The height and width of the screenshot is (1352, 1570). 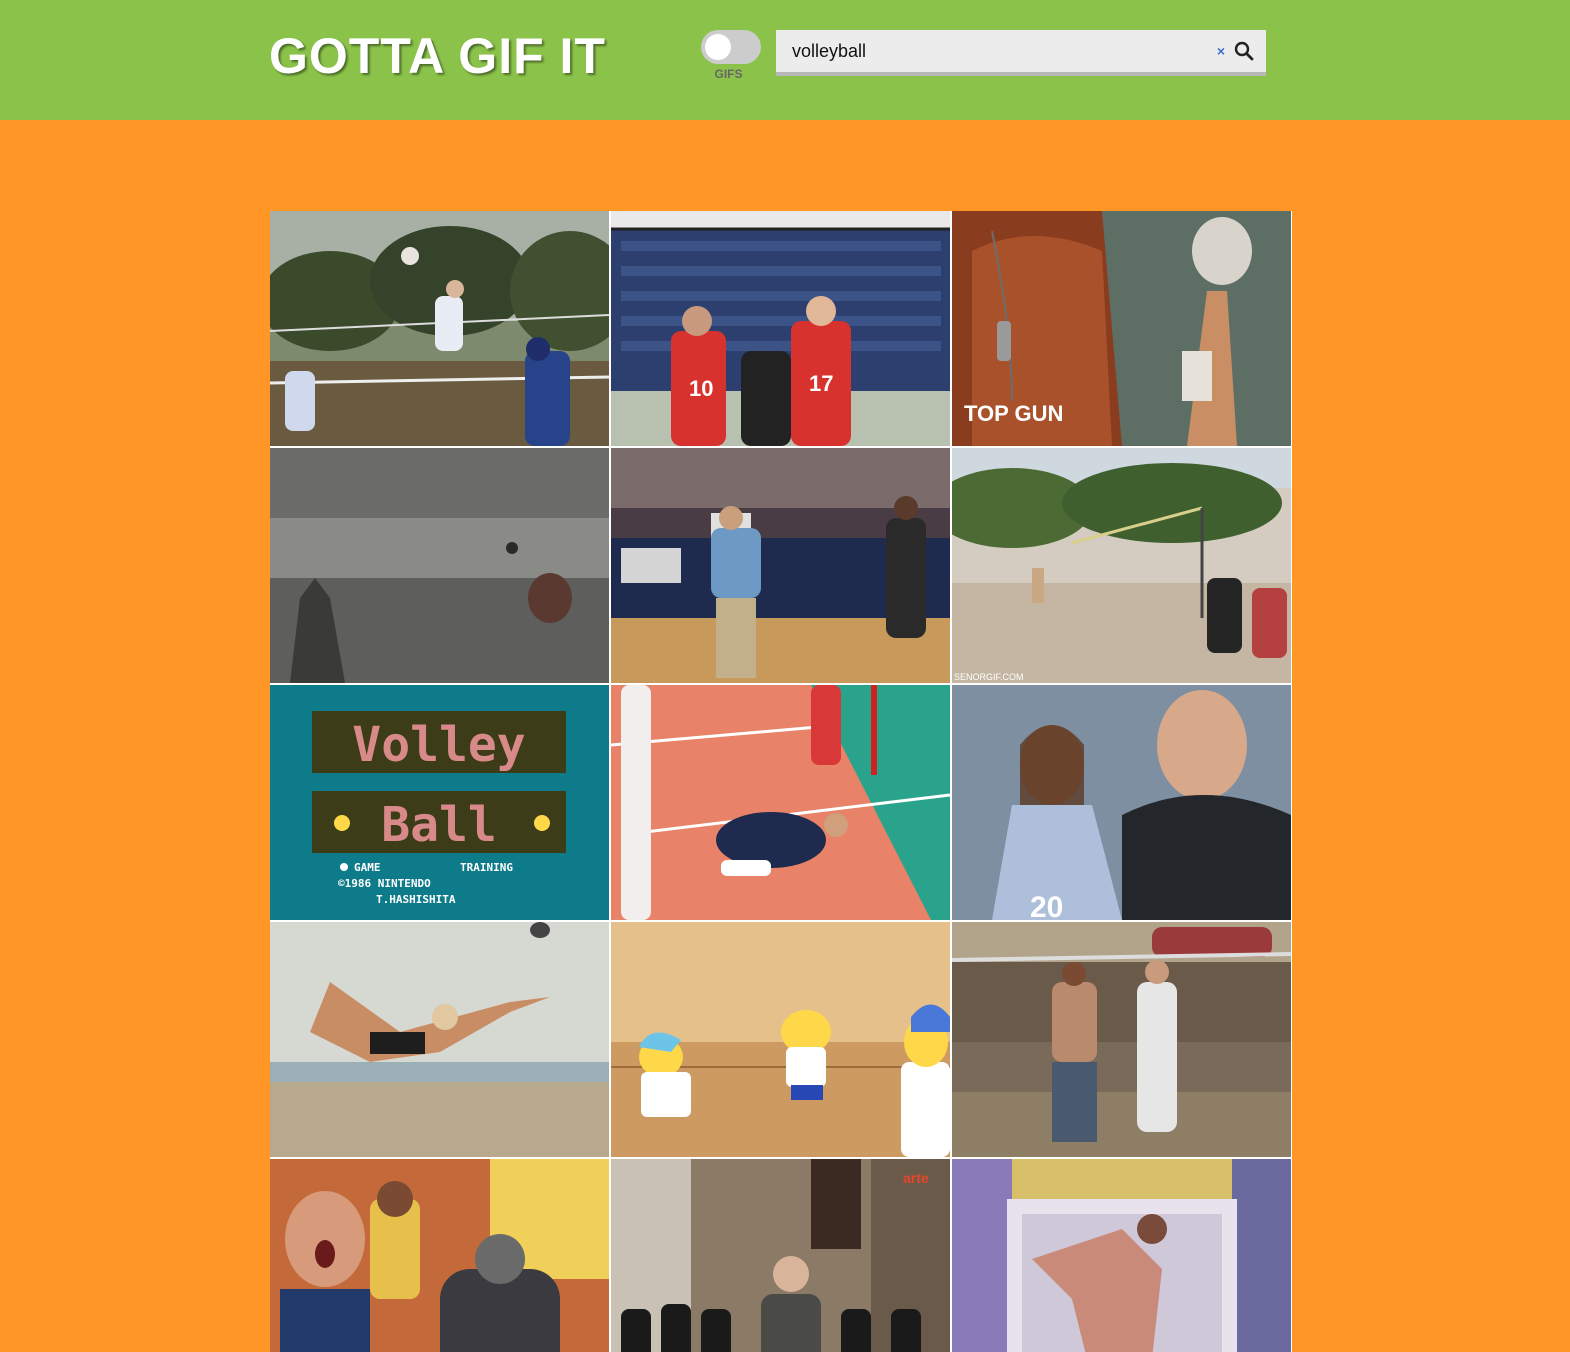 I want to click on game-title-line2: Ball, so click(x=439, y=825).